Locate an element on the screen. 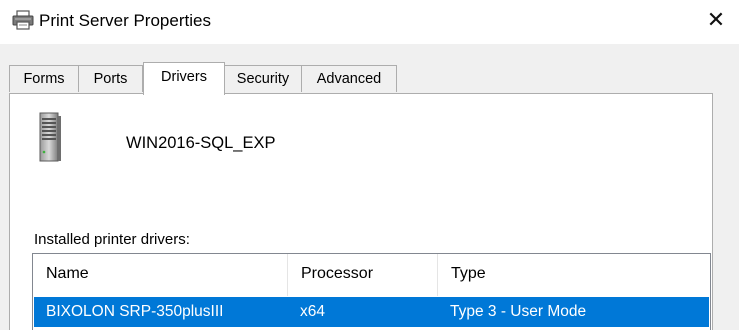 Image resolution: width=739 pixels, height=330 pixels. close-icon: ✕ is located at coordinates (716, 19).